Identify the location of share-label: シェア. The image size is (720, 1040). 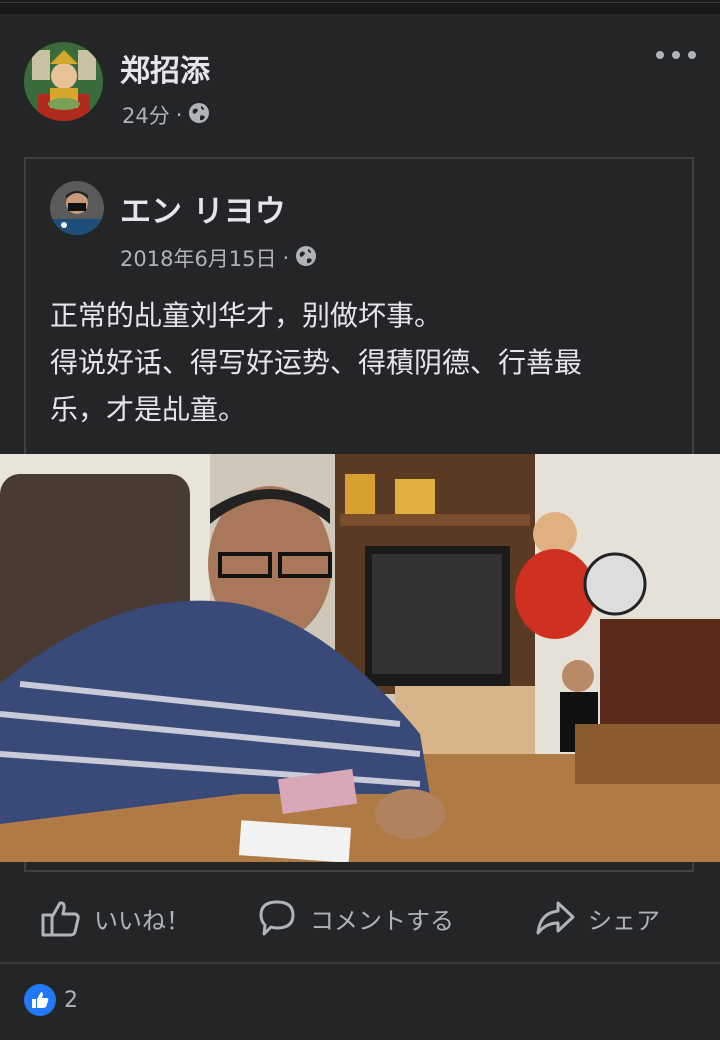
(624, 920).